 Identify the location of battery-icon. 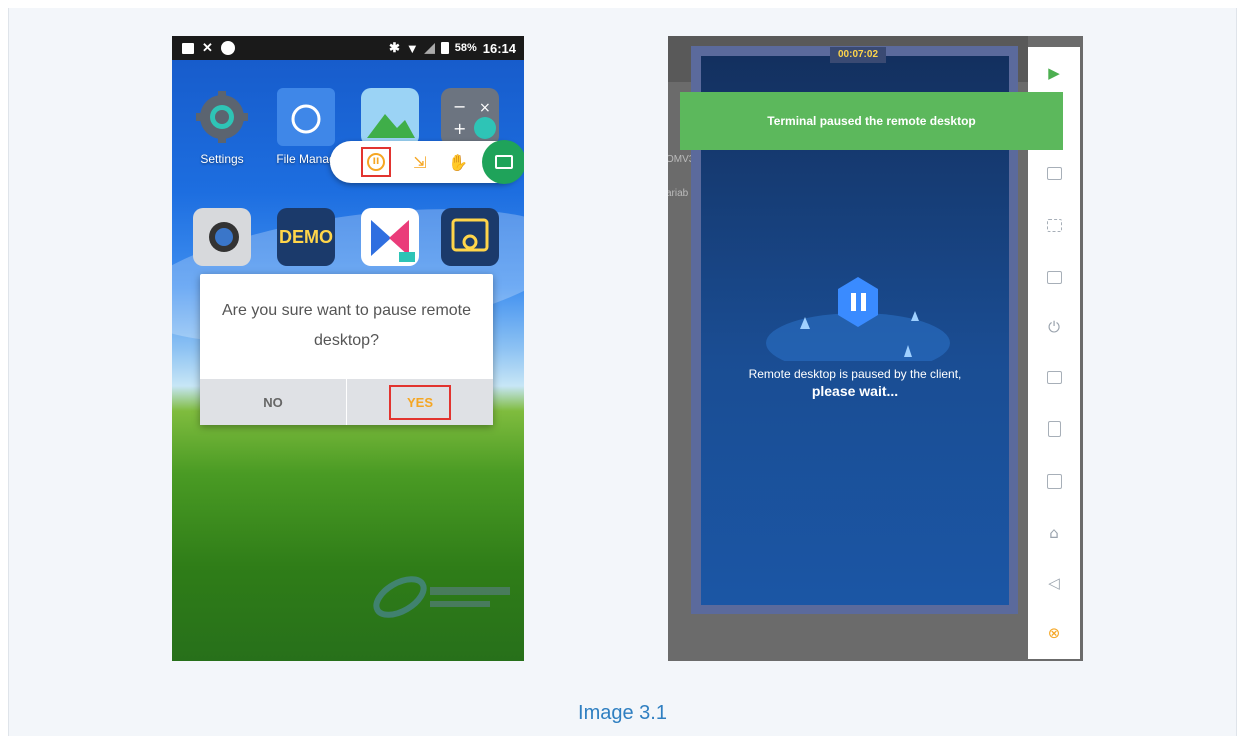
(444, 48).